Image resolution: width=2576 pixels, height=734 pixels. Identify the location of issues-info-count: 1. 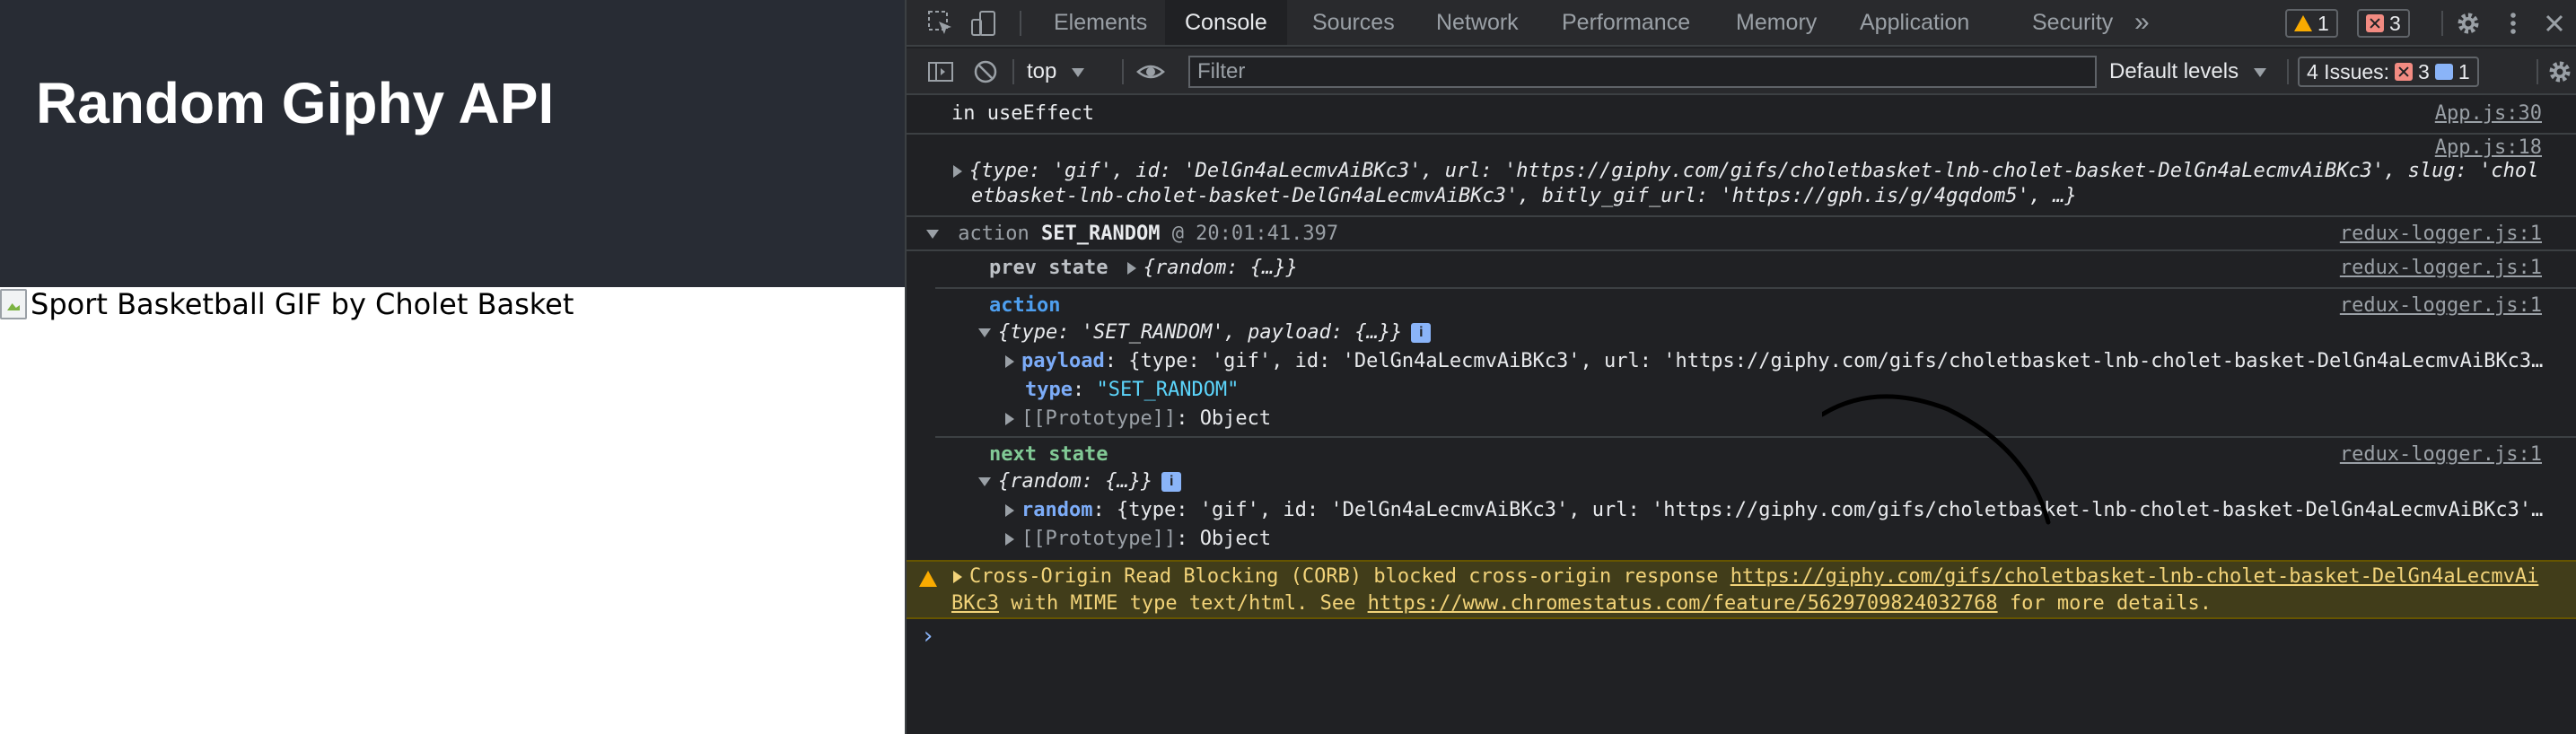
(2464, 71).